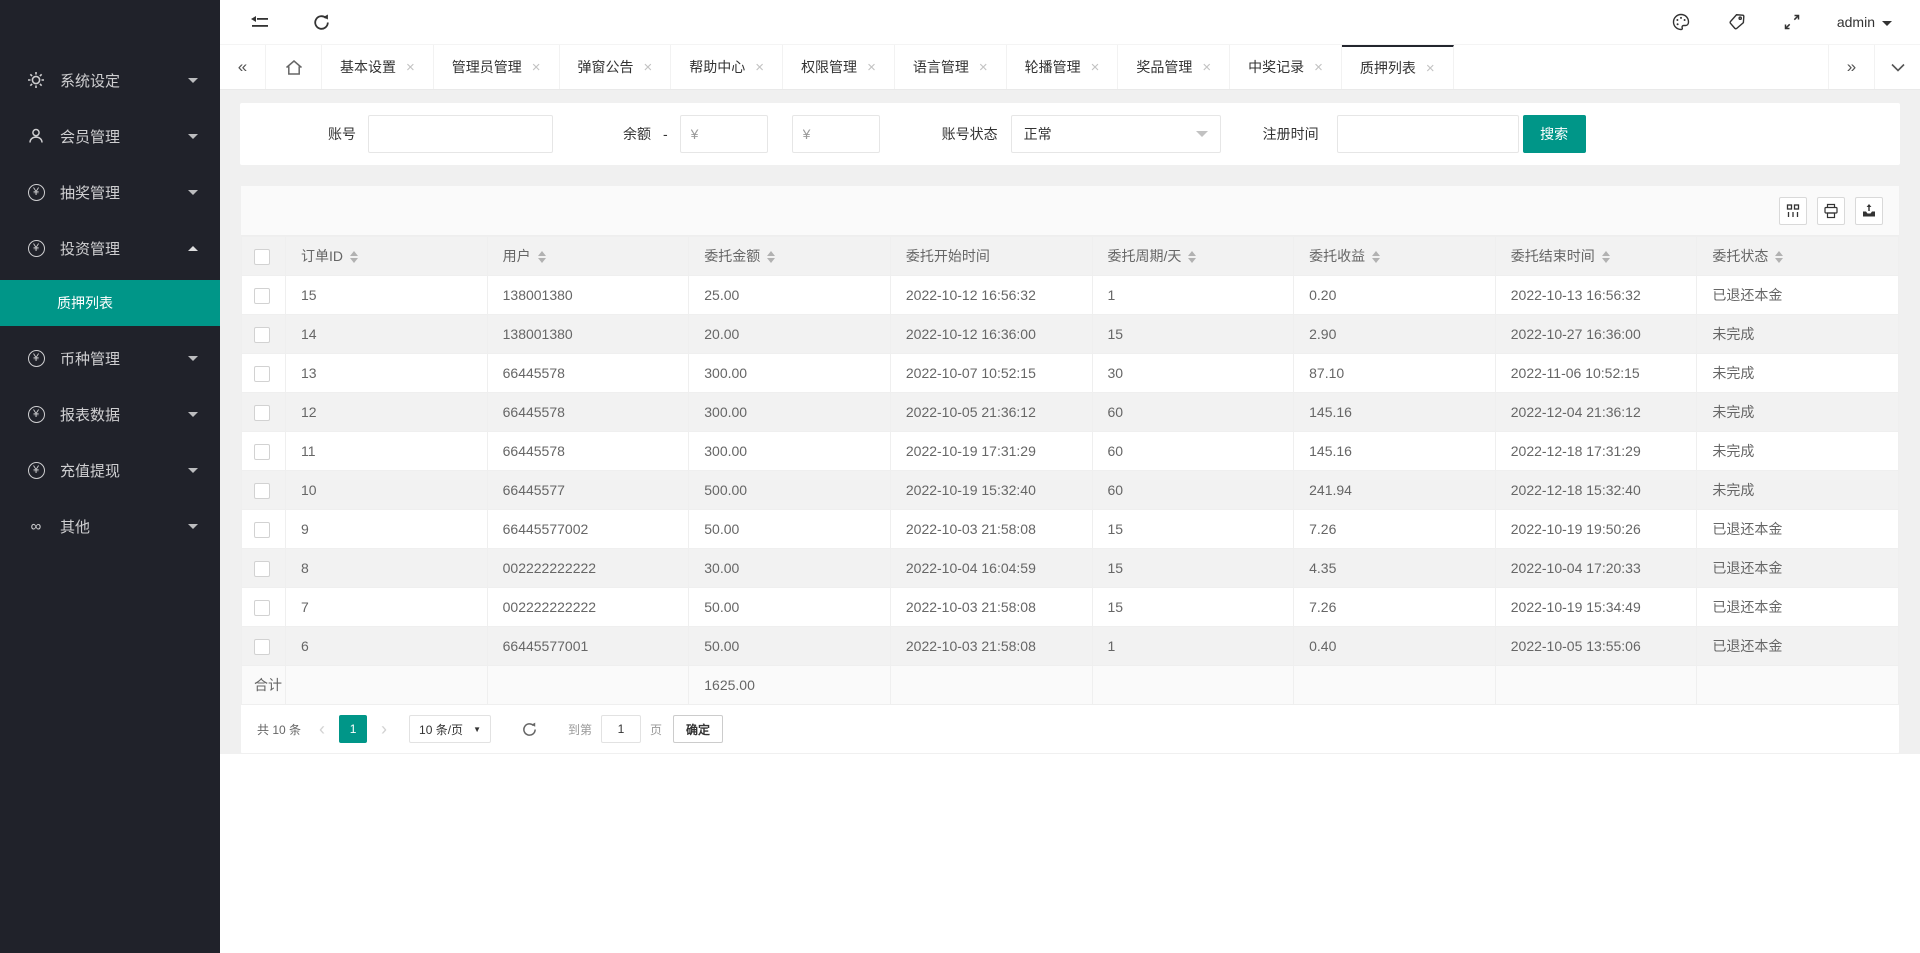  Describe the element at coordinates (1397, 67) in the screenshot. I see `tab-item-9: 质押列表 ×` at that location.